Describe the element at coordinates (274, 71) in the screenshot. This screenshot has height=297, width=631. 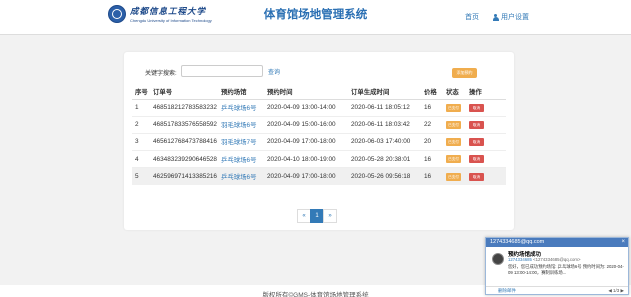
I see `search-button: 查询` at that location.